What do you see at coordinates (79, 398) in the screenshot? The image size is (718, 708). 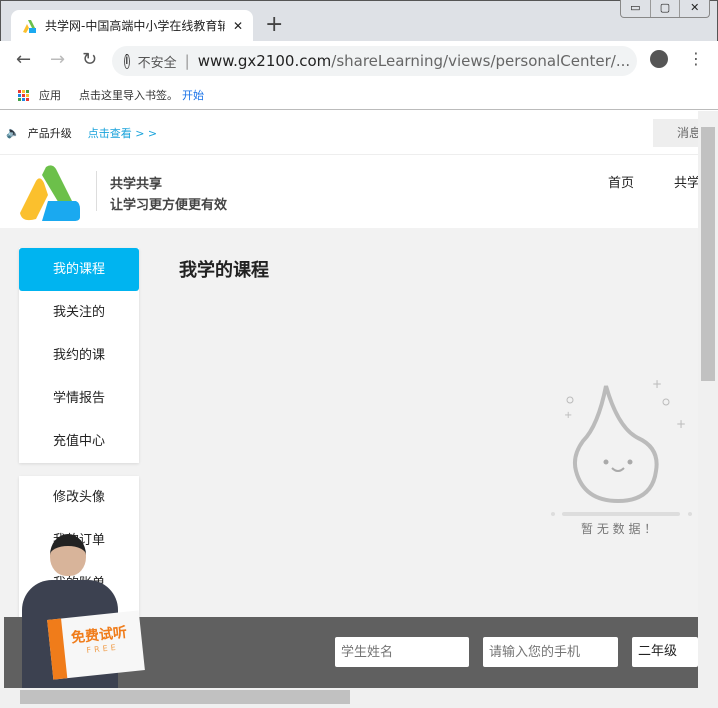 I see `sidebar-item-report: 学情报告` at bounding box center [79, 398].